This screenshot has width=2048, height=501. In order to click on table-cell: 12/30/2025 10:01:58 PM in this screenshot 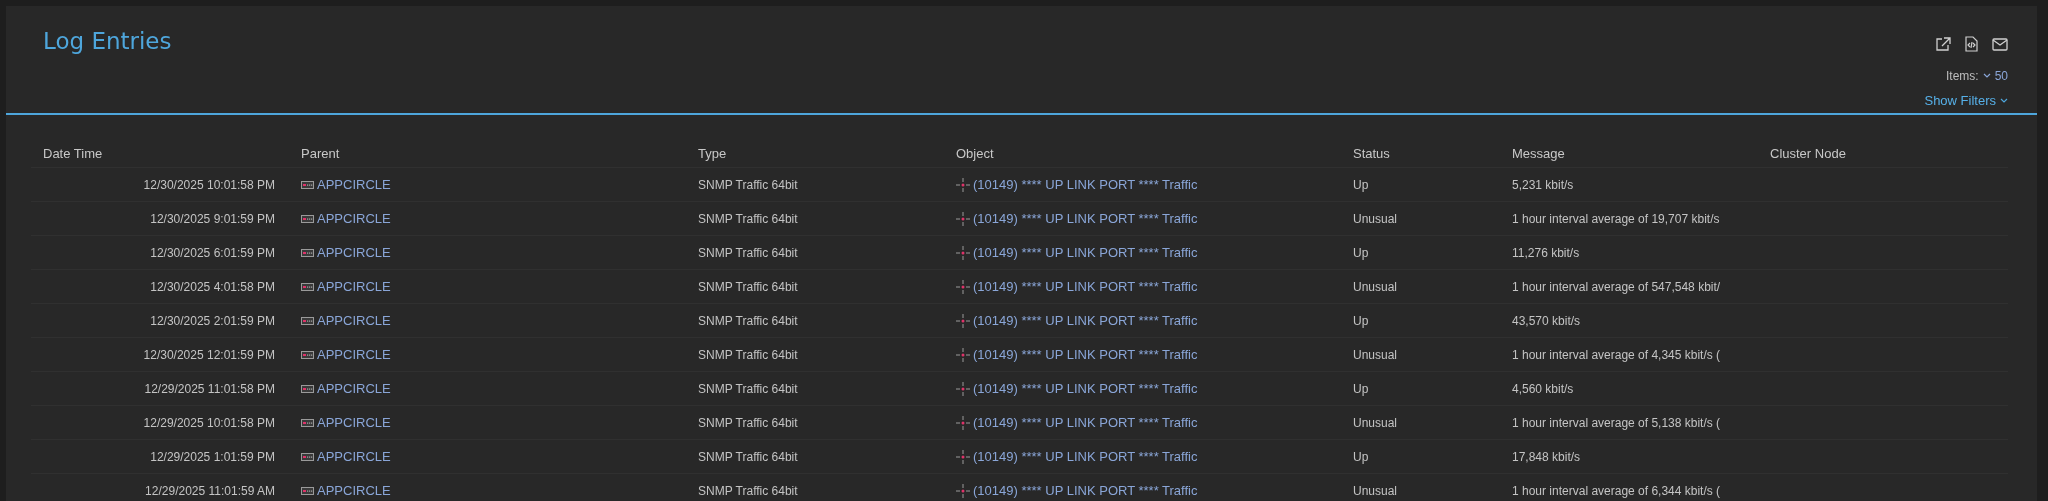, I will do `click(209, 184)`.